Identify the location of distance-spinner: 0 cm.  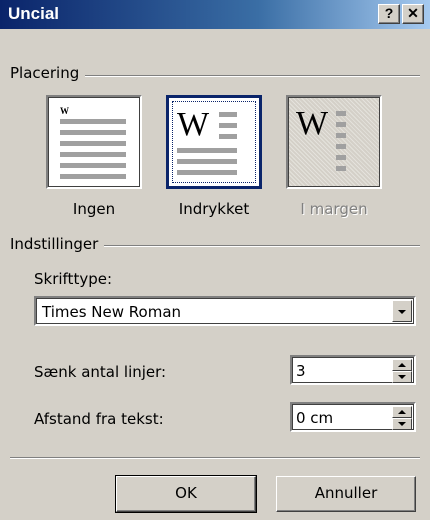
(353, 417).